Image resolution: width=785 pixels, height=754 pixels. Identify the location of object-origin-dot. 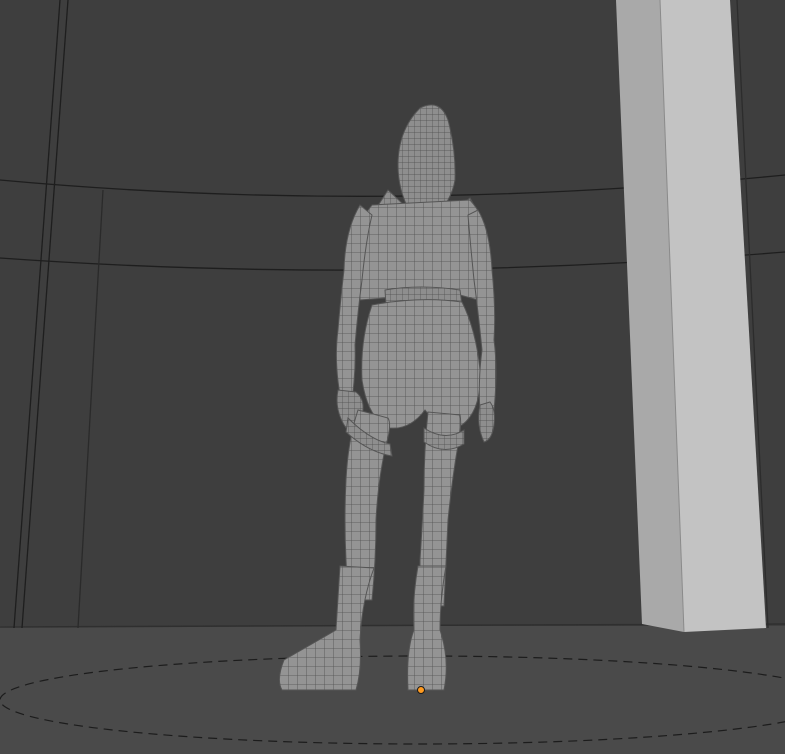
(421, 690).